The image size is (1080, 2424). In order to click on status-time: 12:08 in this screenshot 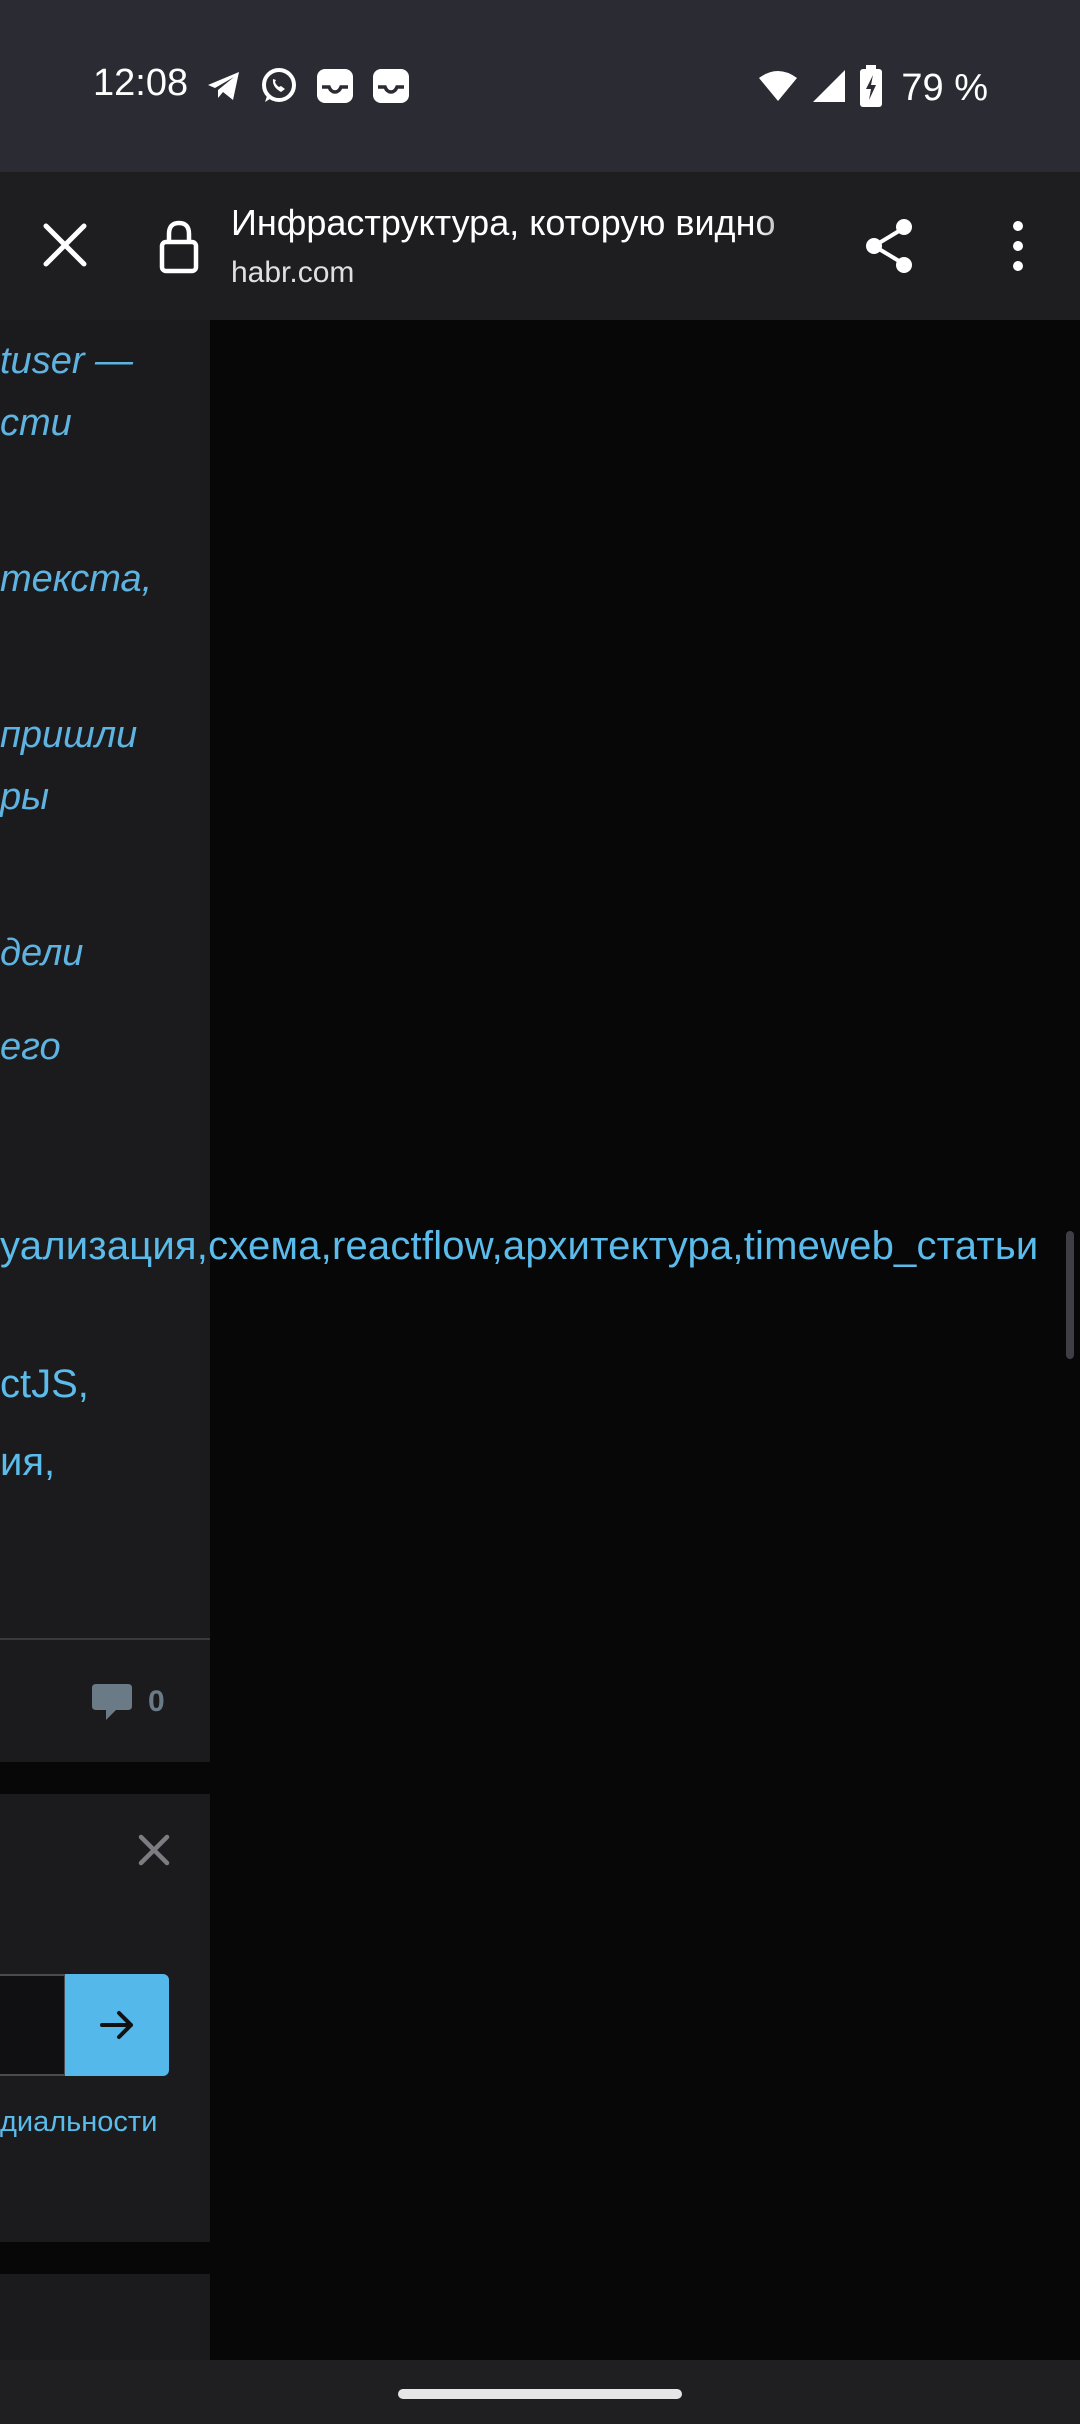, I will do `click(141, 83)`.